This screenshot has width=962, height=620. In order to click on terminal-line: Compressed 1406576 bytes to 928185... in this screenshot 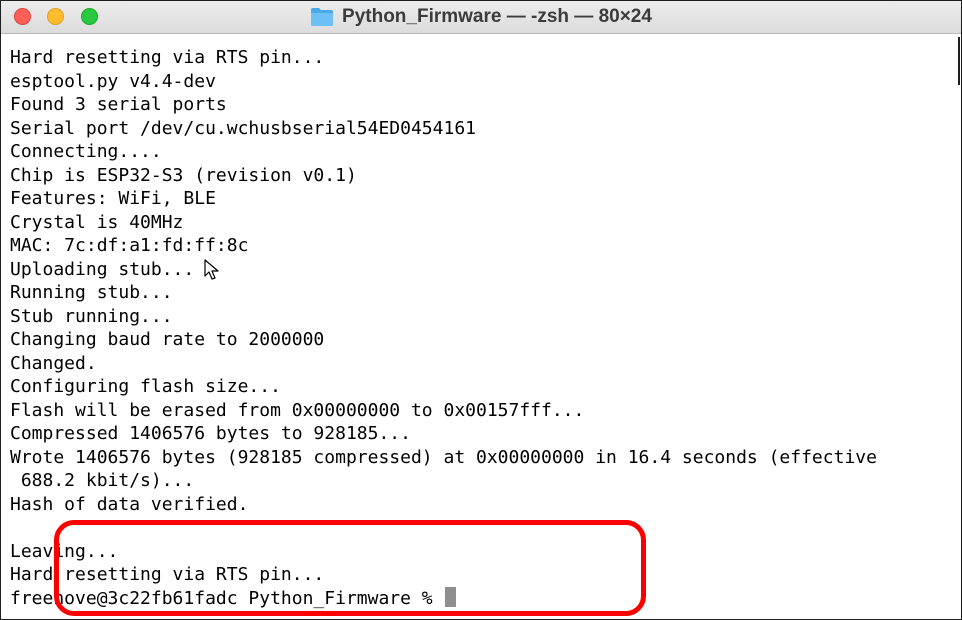, I will do `click(210, 433)`.